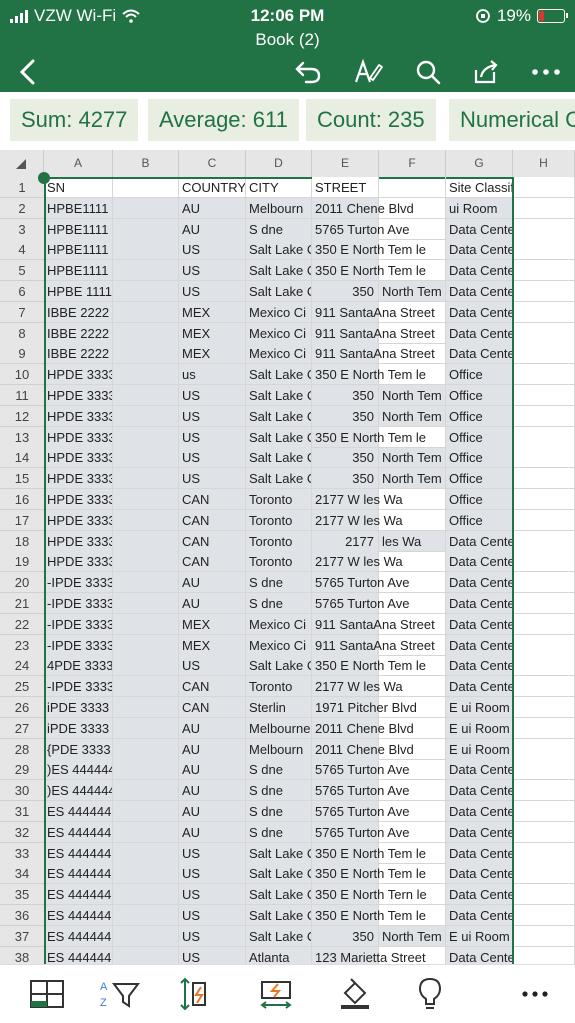 This screenshot has height=1023, width=575. What do you see at coordinates (22, 687) in the screenshot?
I see `row-header: 25` at bounding box center [22, 687].